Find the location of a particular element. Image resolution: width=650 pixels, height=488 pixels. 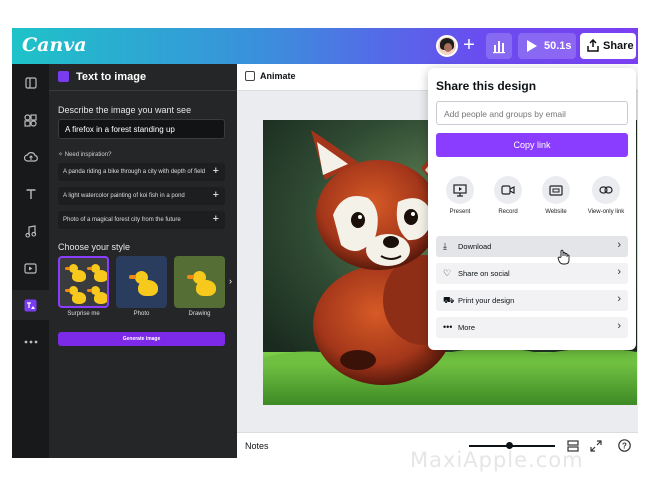

option-label: Present is located at coordinates (460, 212).